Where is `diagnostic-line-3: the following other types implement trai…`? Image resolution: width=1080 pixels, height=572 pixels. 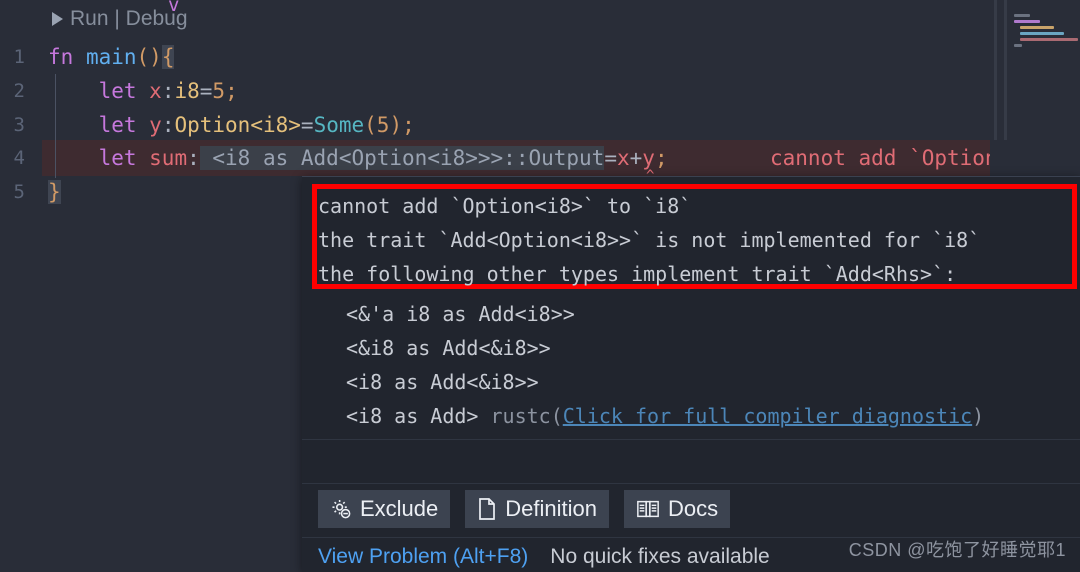
diagnostic-line-3: the following other types implement trai… is located at coordinates (637, 274).